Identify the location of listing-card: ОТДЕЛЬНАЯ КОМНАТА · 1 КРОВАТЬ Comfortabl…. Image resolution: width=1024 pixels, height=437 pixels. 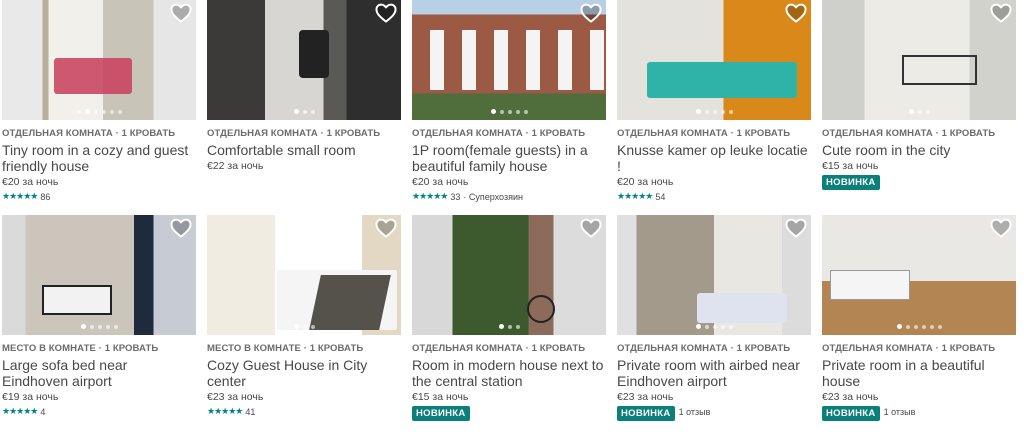
(304, 86).